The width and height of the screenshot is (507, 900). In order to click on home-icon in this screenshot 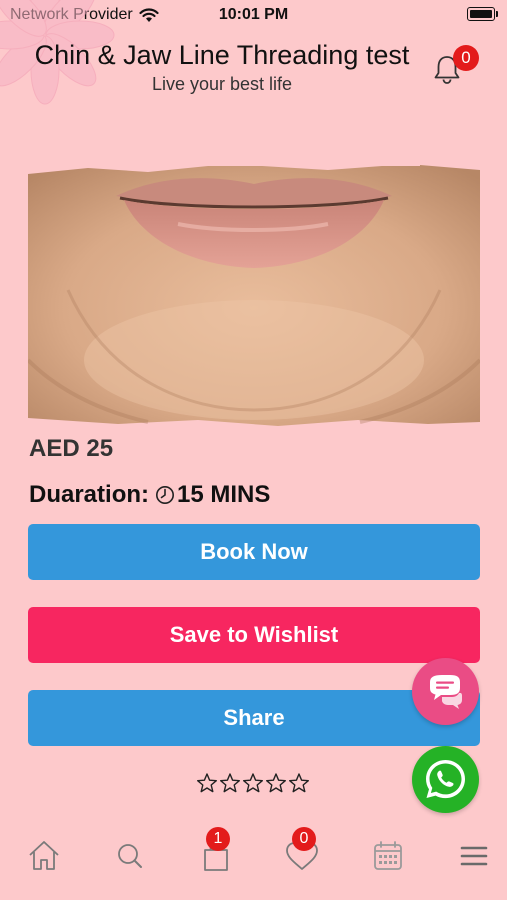, I will do `click(44, 855)`.